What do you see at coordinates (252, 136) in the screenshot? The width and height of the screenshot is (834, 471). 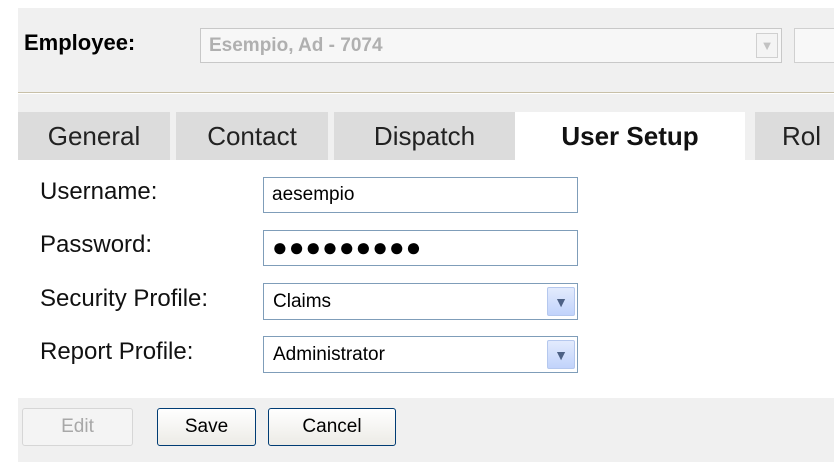 I see `tab-contact: Contact` at bounding box center [252, 136].